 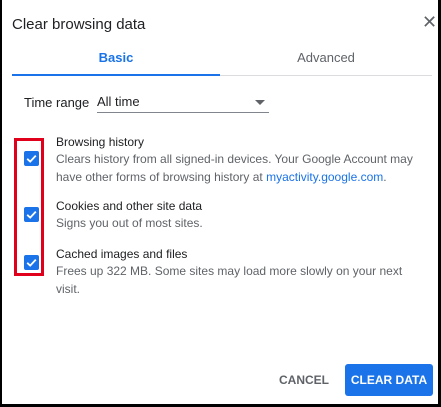 I want to click on tab-bar: Basic Advanced, so click(x=222, y=59).